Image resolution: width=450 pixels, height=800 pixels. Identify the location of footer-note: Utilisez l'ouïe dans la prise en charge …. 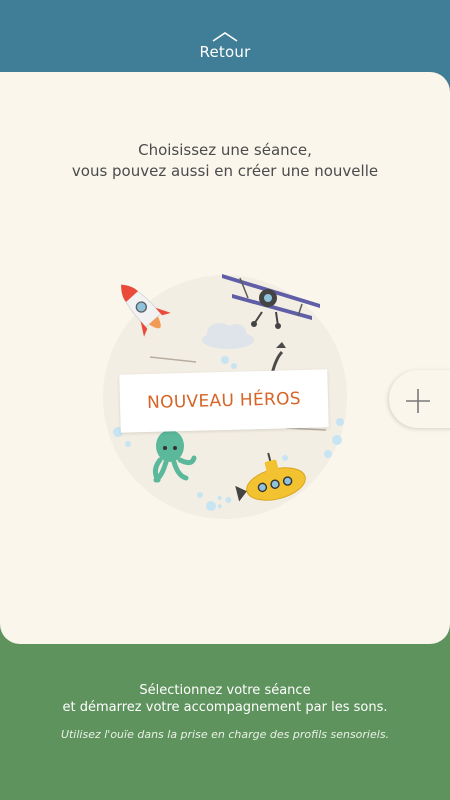
(225, 734).